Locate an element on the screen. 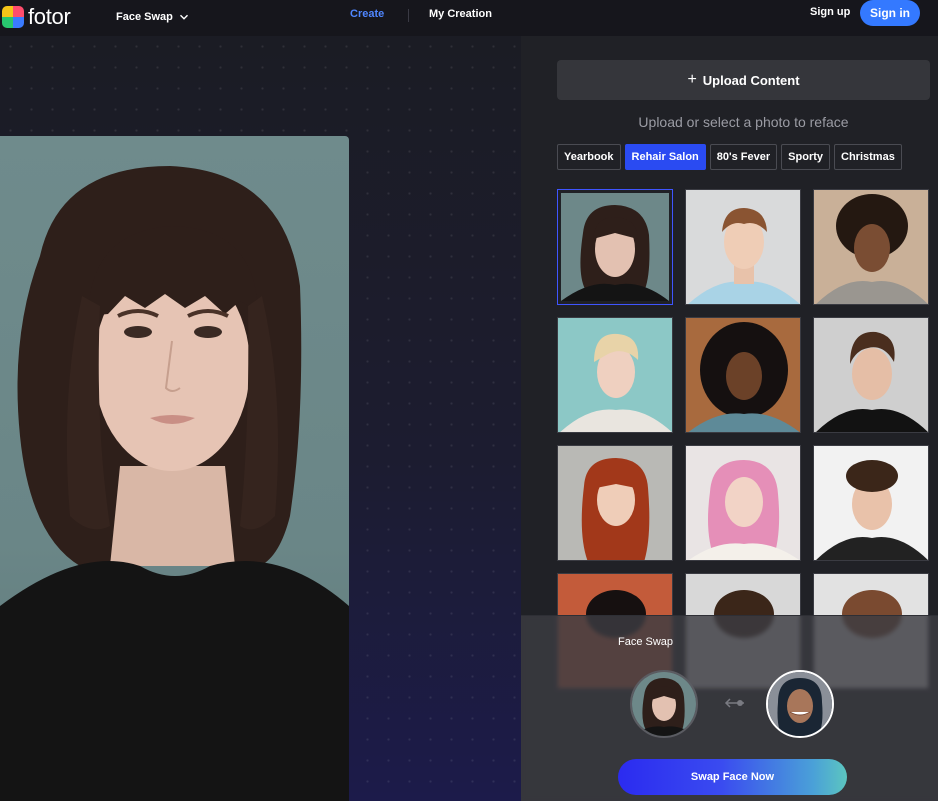 The height and width of the screenshot is (801, 938). upload-content-label: Upload Content is located at coordinates (751, 80).